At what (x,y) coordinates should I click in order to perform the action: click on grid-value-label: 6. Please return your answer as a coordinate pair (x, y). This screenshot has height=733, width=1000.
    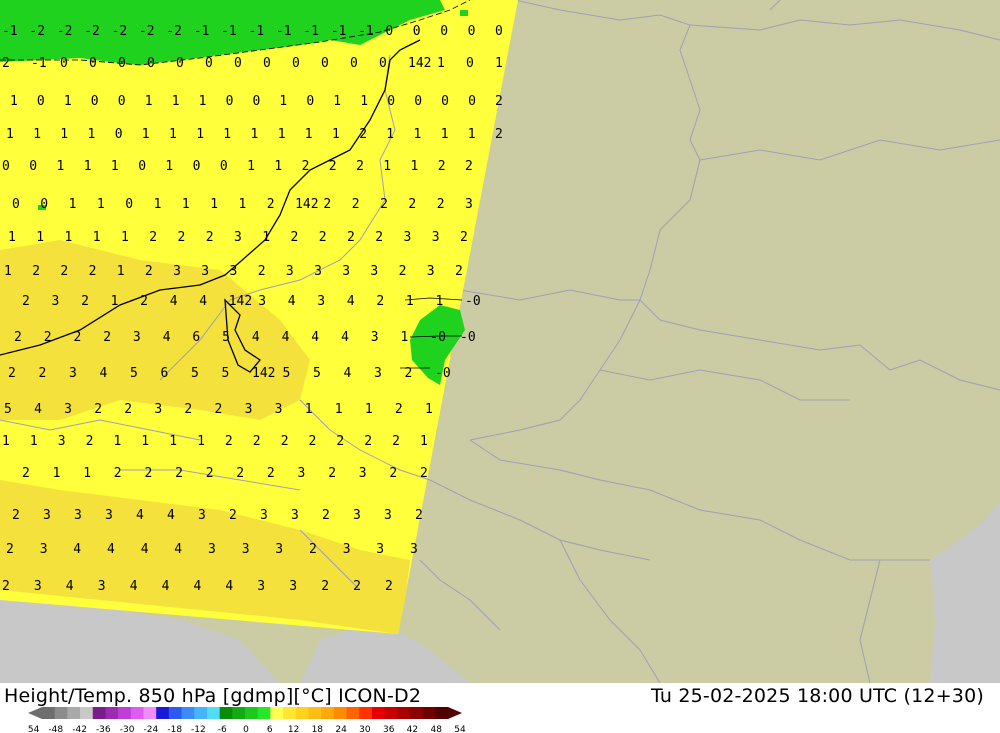
    Looking at the image, I should click on (196, 337).